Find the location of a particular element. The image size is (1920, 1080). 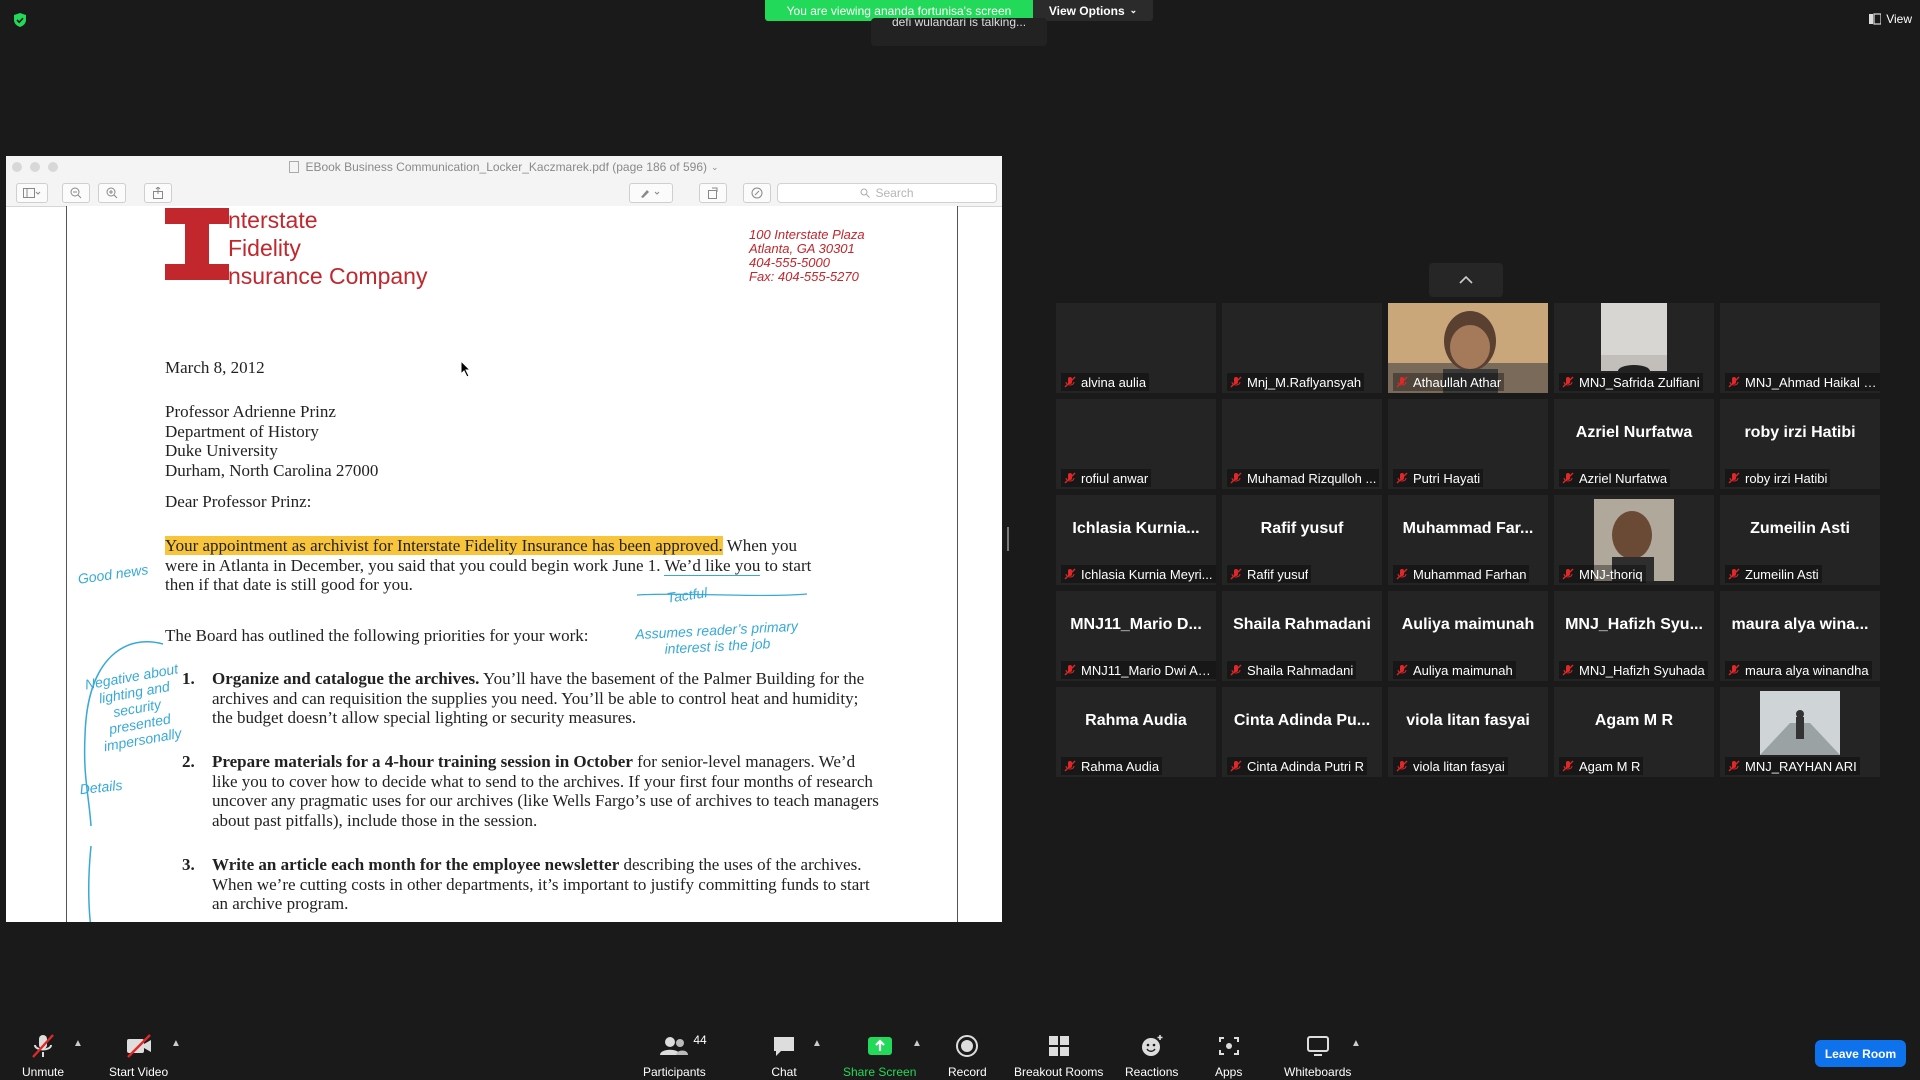

view-button: View is located at coordinates (1890, 19).